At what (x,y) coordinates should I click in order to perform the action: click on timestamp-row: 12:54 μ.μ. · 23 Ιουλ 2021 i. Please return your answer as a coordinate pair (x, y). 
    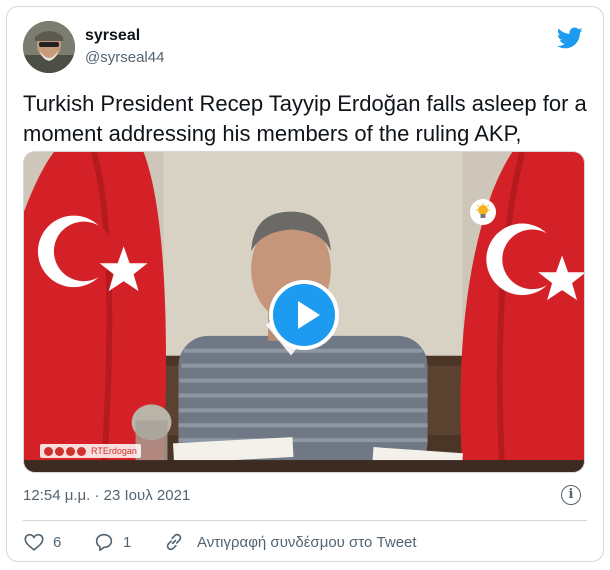
    Looking at the image, I should click on (305, 497).